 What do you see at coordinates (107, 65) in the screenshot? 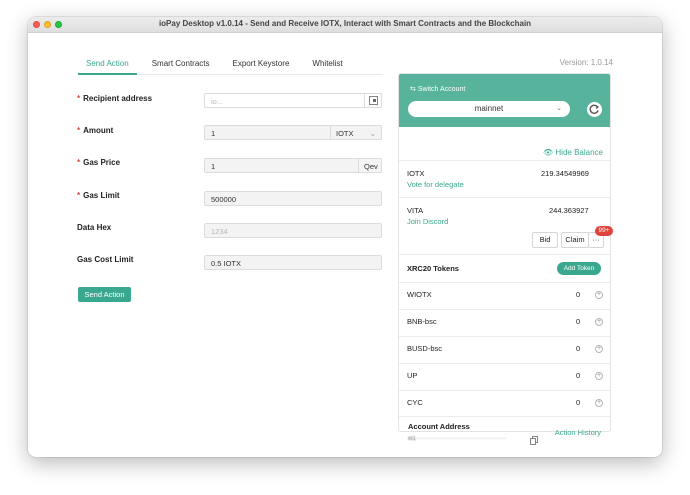
I see `tab-send-action: Send Action` at bounding box center [107, 65].